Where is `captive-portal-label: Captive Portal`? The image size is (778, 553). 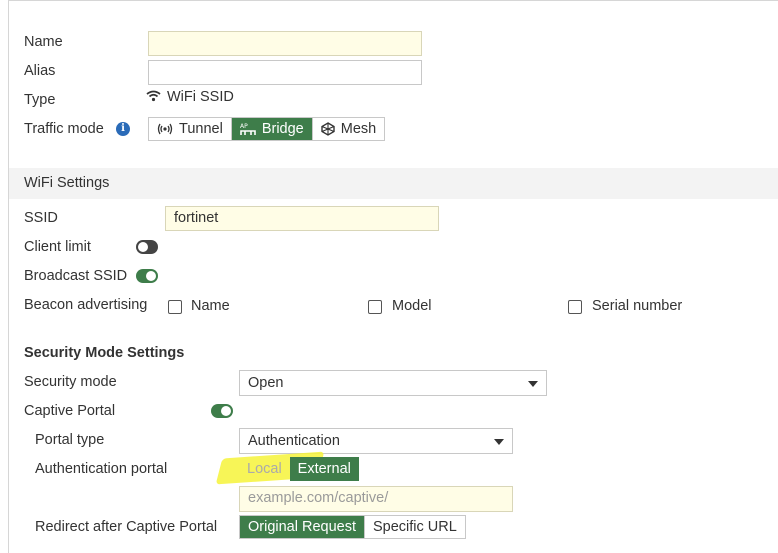
captive-portal-label: Captive Portal is located at coordinates (70, 411).